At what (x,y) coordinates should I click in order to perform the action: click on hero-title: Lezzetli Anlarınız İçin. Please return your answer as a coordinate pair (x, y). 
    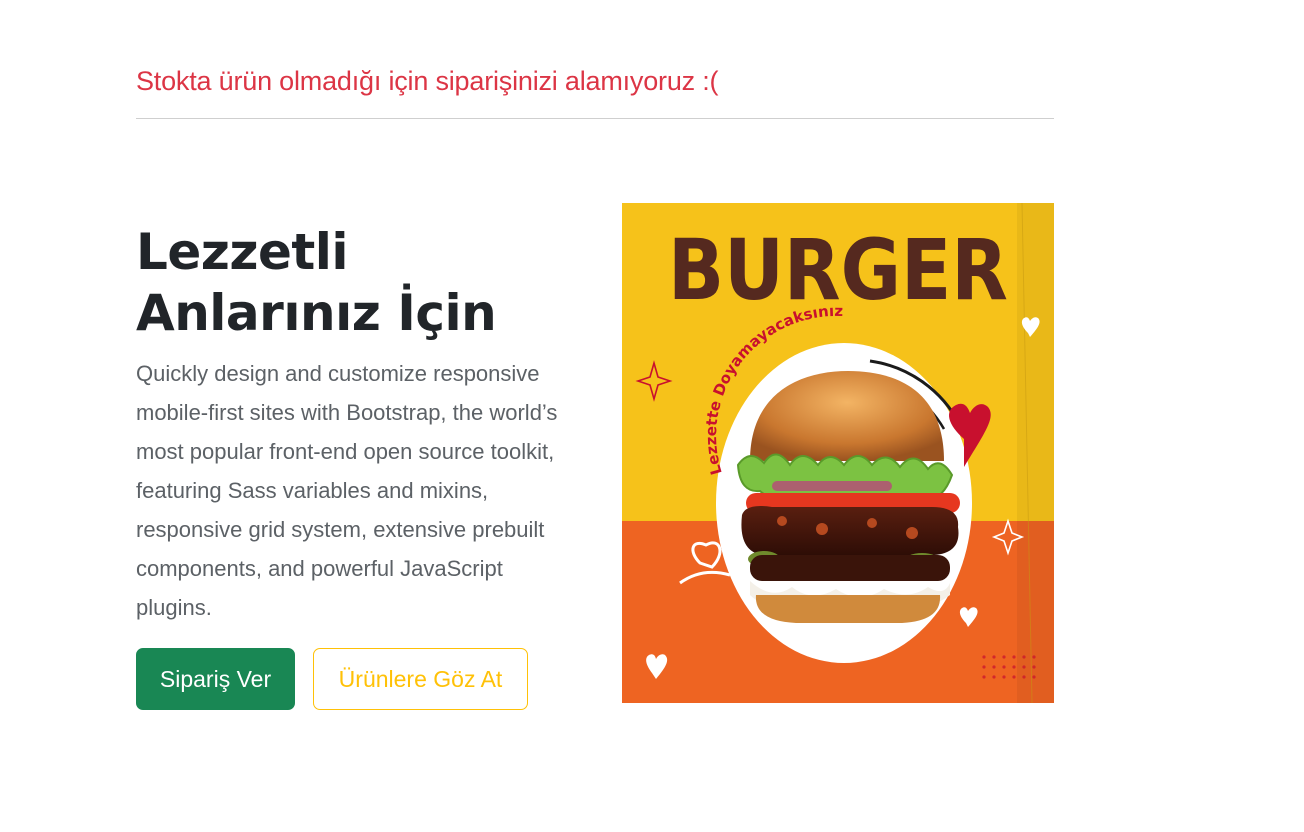
    Looking at the image, I should click on (316, 282).